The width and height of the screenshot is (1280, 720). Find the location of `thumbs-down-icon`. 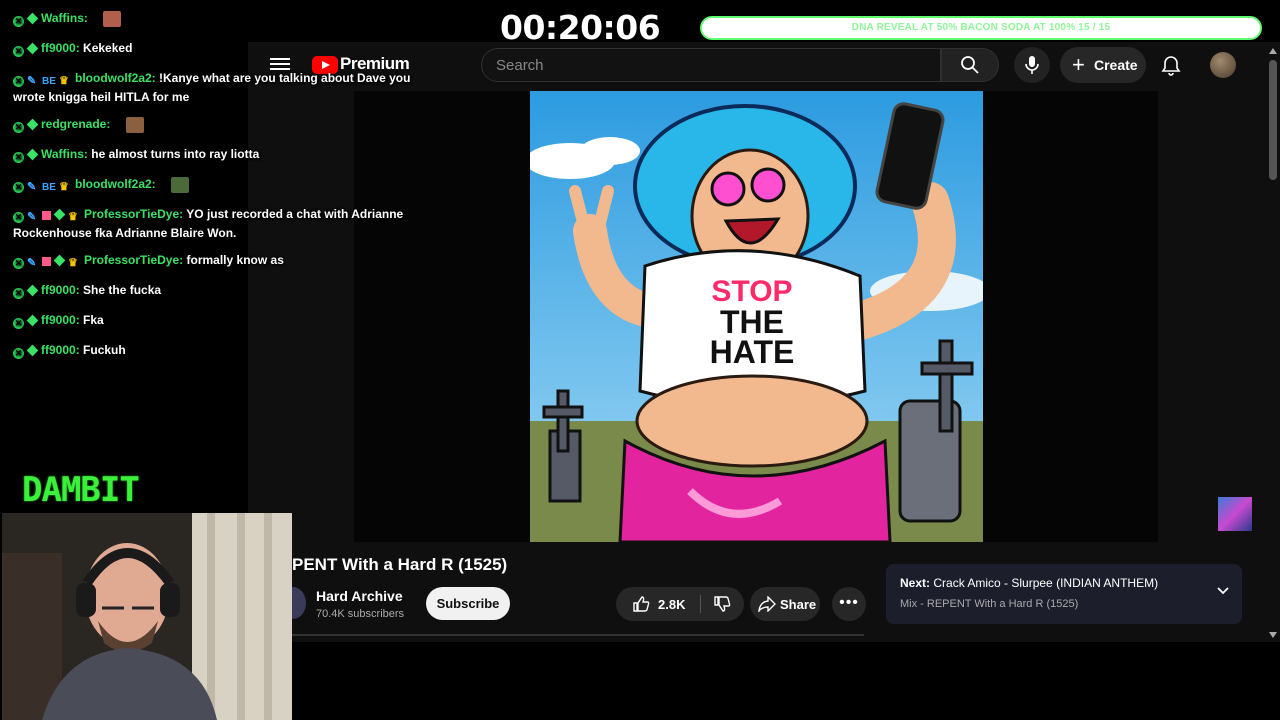

thumbs-down-icon is located at coordinates (722, 604).